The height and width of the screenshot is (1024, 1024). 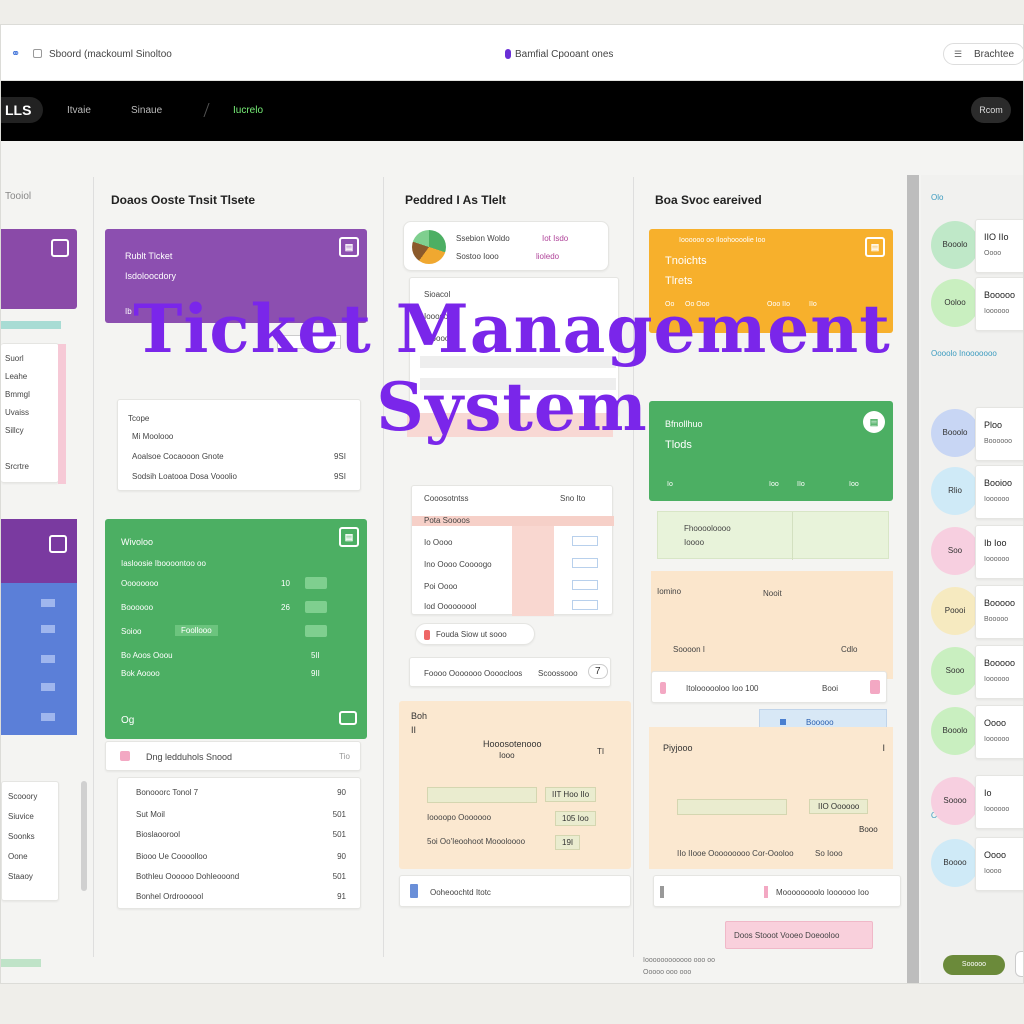 I want to click on column-1-title: Doaos Ooste Tnsit Tlsete, so click(x=183, y=200).